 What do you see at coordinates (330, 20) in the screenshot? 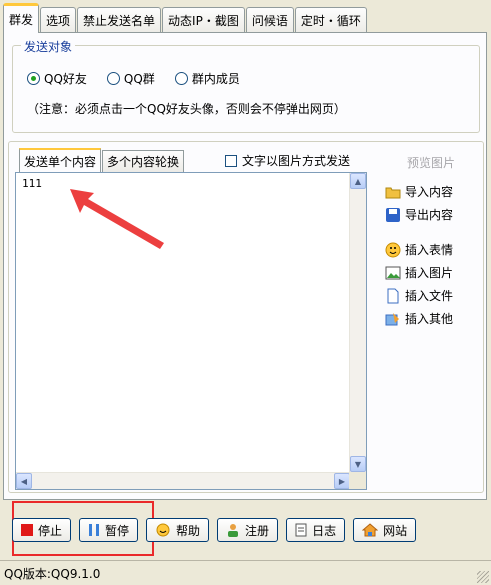
I see `tab-schedule: 定时・循环` at bounding box center [330, 20].